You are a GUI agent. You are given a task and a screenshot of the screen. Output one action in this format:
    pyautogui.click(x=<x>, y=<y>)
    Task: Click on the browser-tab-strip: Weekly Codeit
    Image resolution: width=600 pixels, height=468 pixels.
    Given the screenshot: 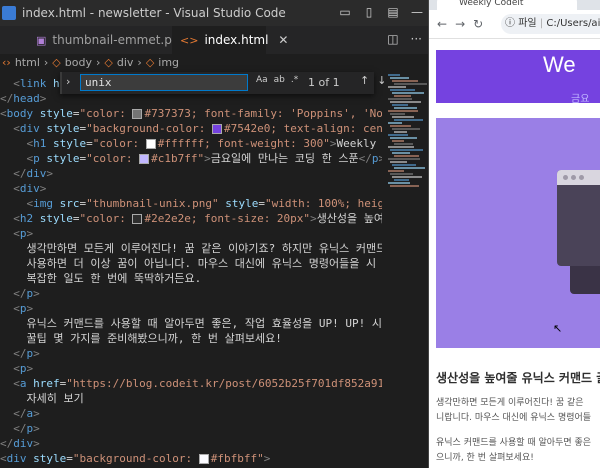 What is the action you would take?
    pyautogui.click(x=514, y=5)
    